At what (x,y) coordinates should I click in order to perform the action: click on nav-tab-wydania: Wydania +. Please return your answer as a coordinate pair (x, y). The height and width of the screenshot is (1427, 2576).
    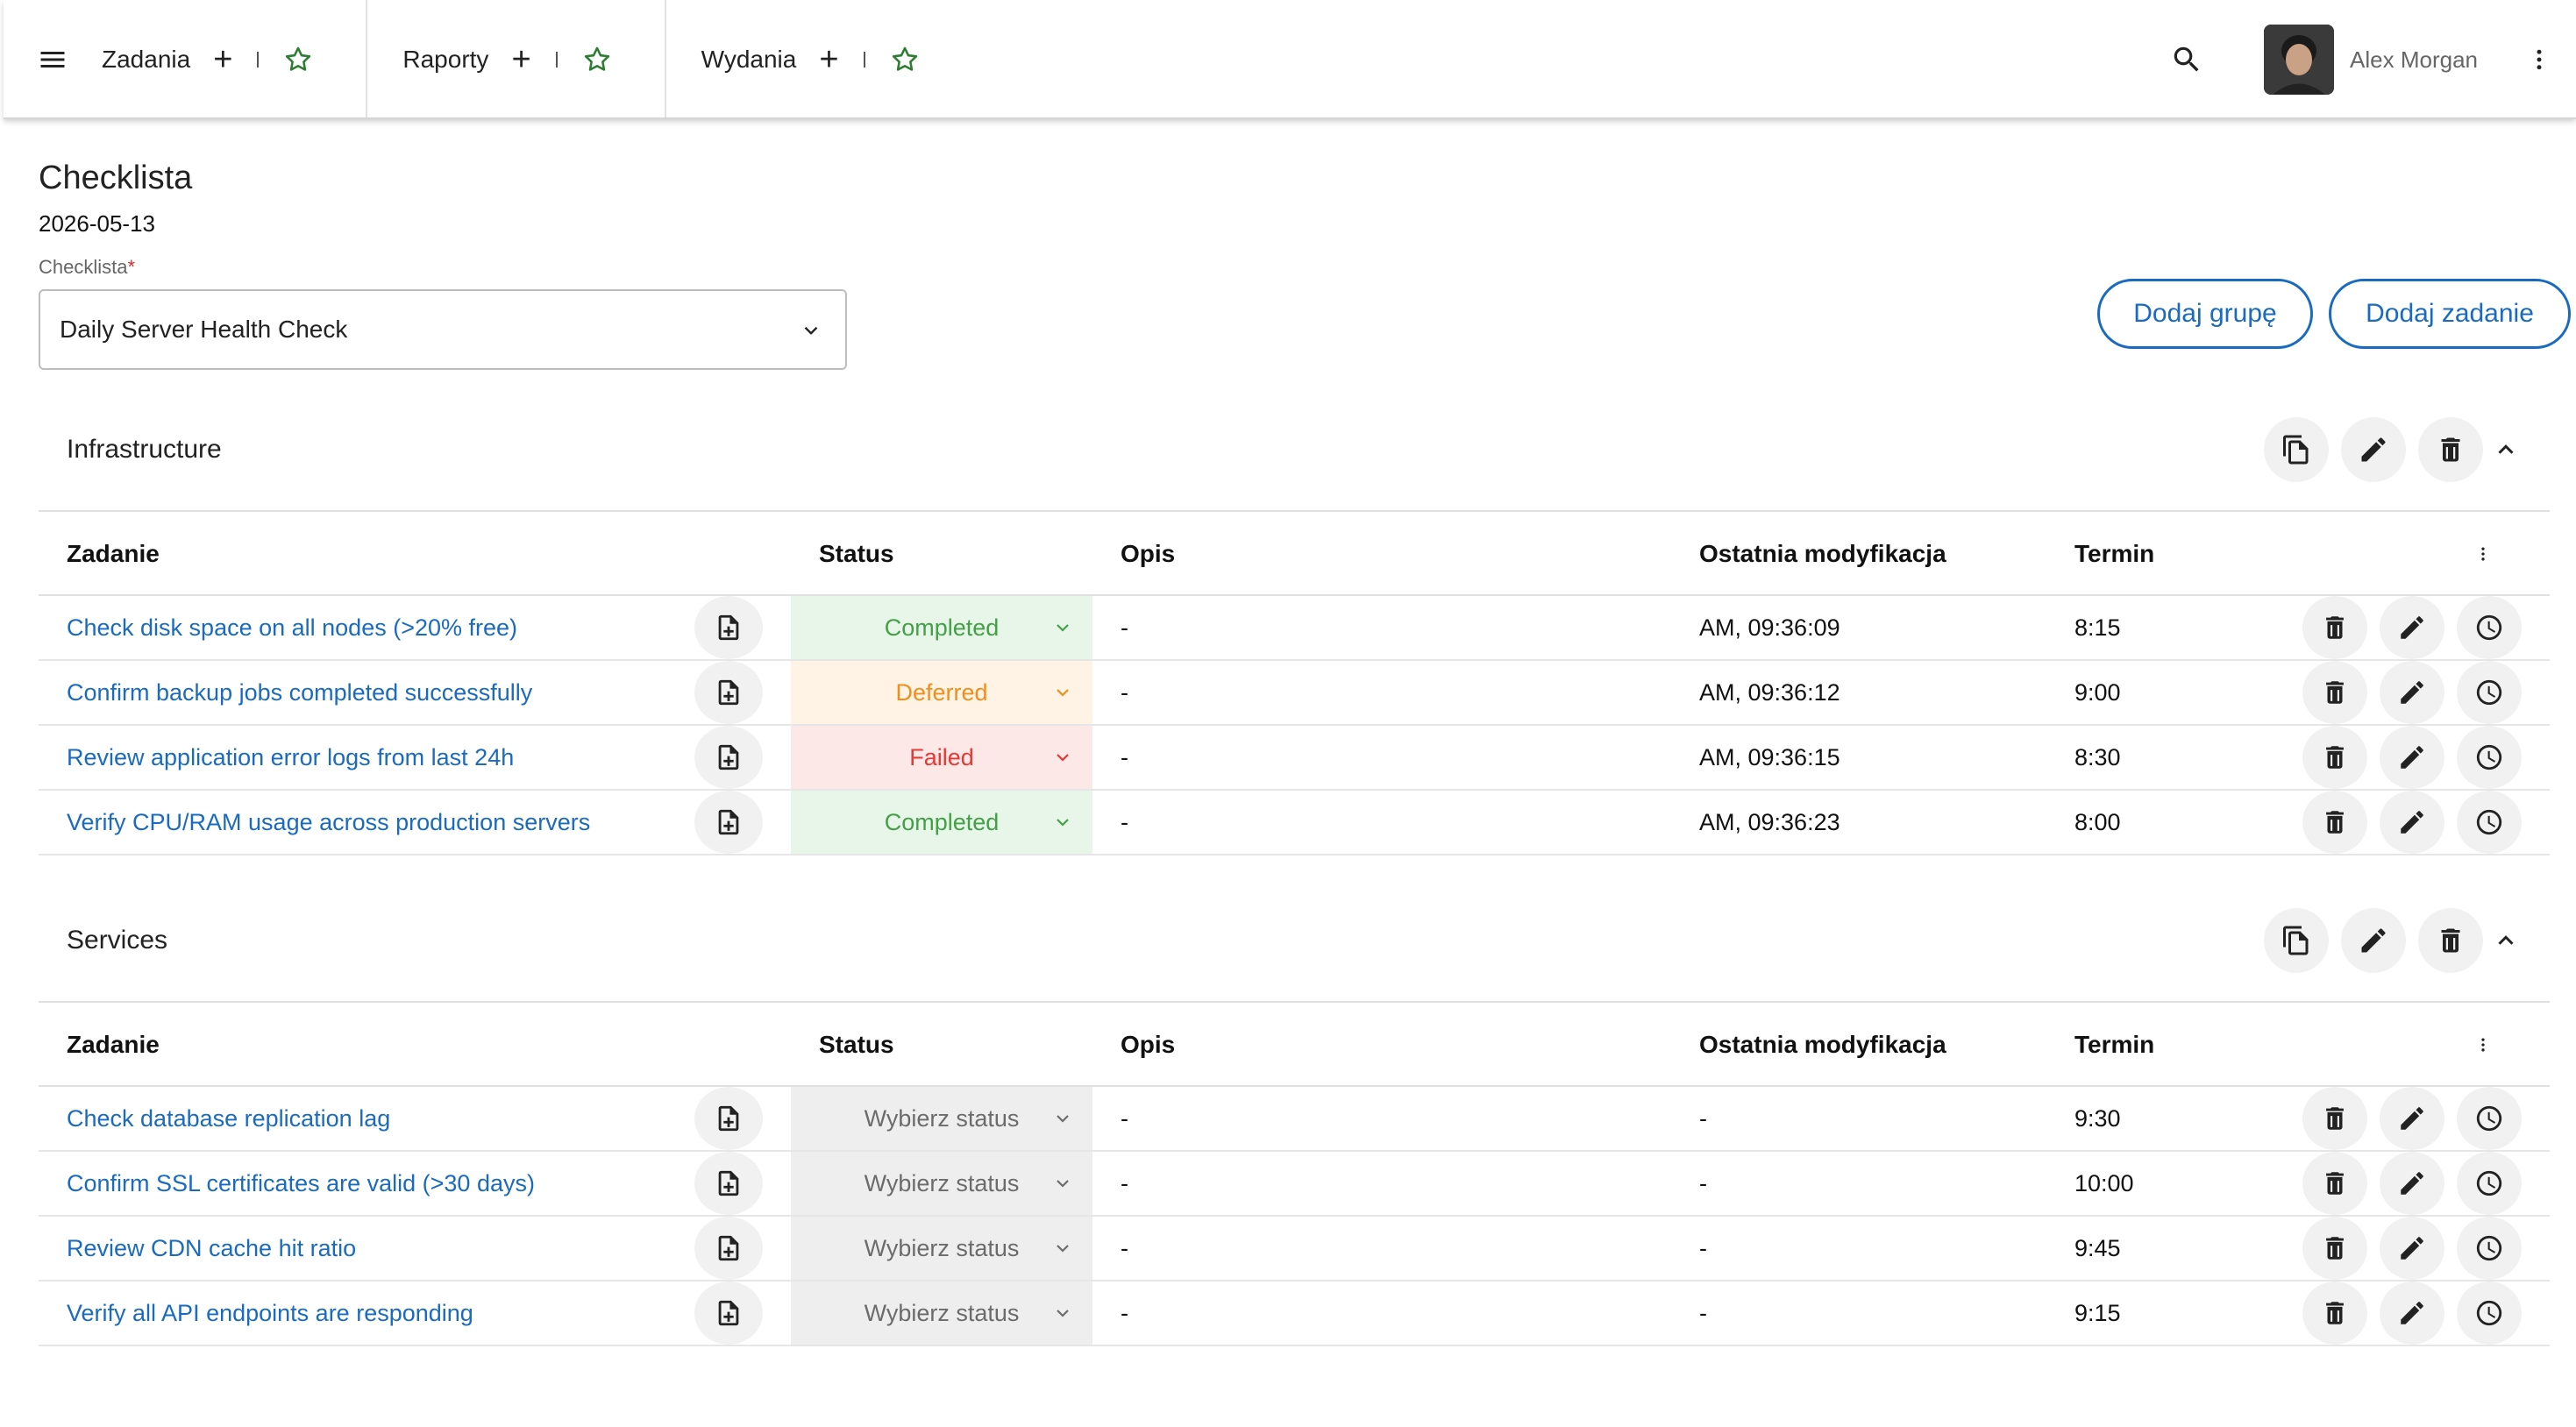
    Looking at the image, I should click on (819, 60).